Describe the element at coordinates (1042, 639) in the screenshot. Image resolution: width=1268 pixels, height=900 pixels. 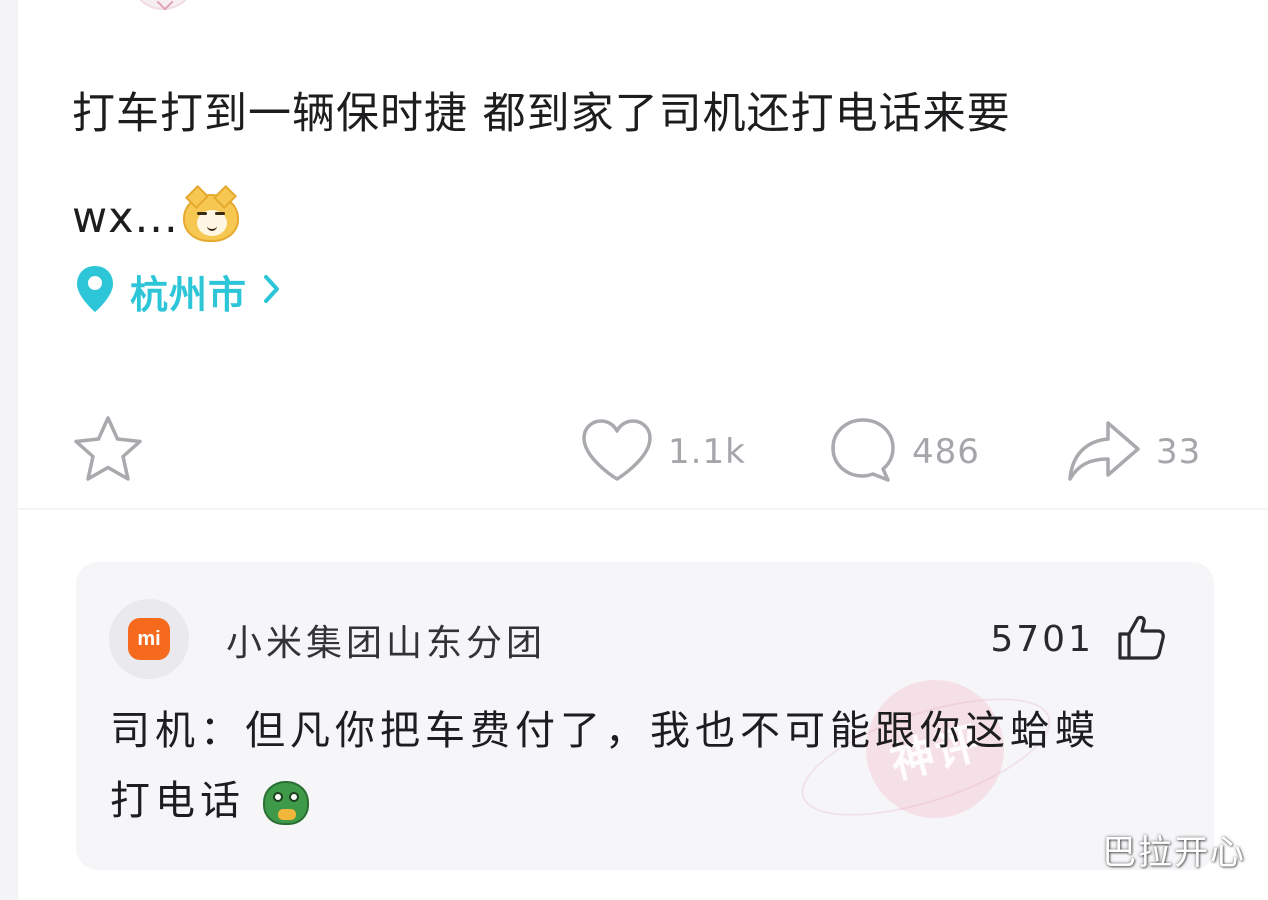
I see `comment-like-count: 5701` at that location.